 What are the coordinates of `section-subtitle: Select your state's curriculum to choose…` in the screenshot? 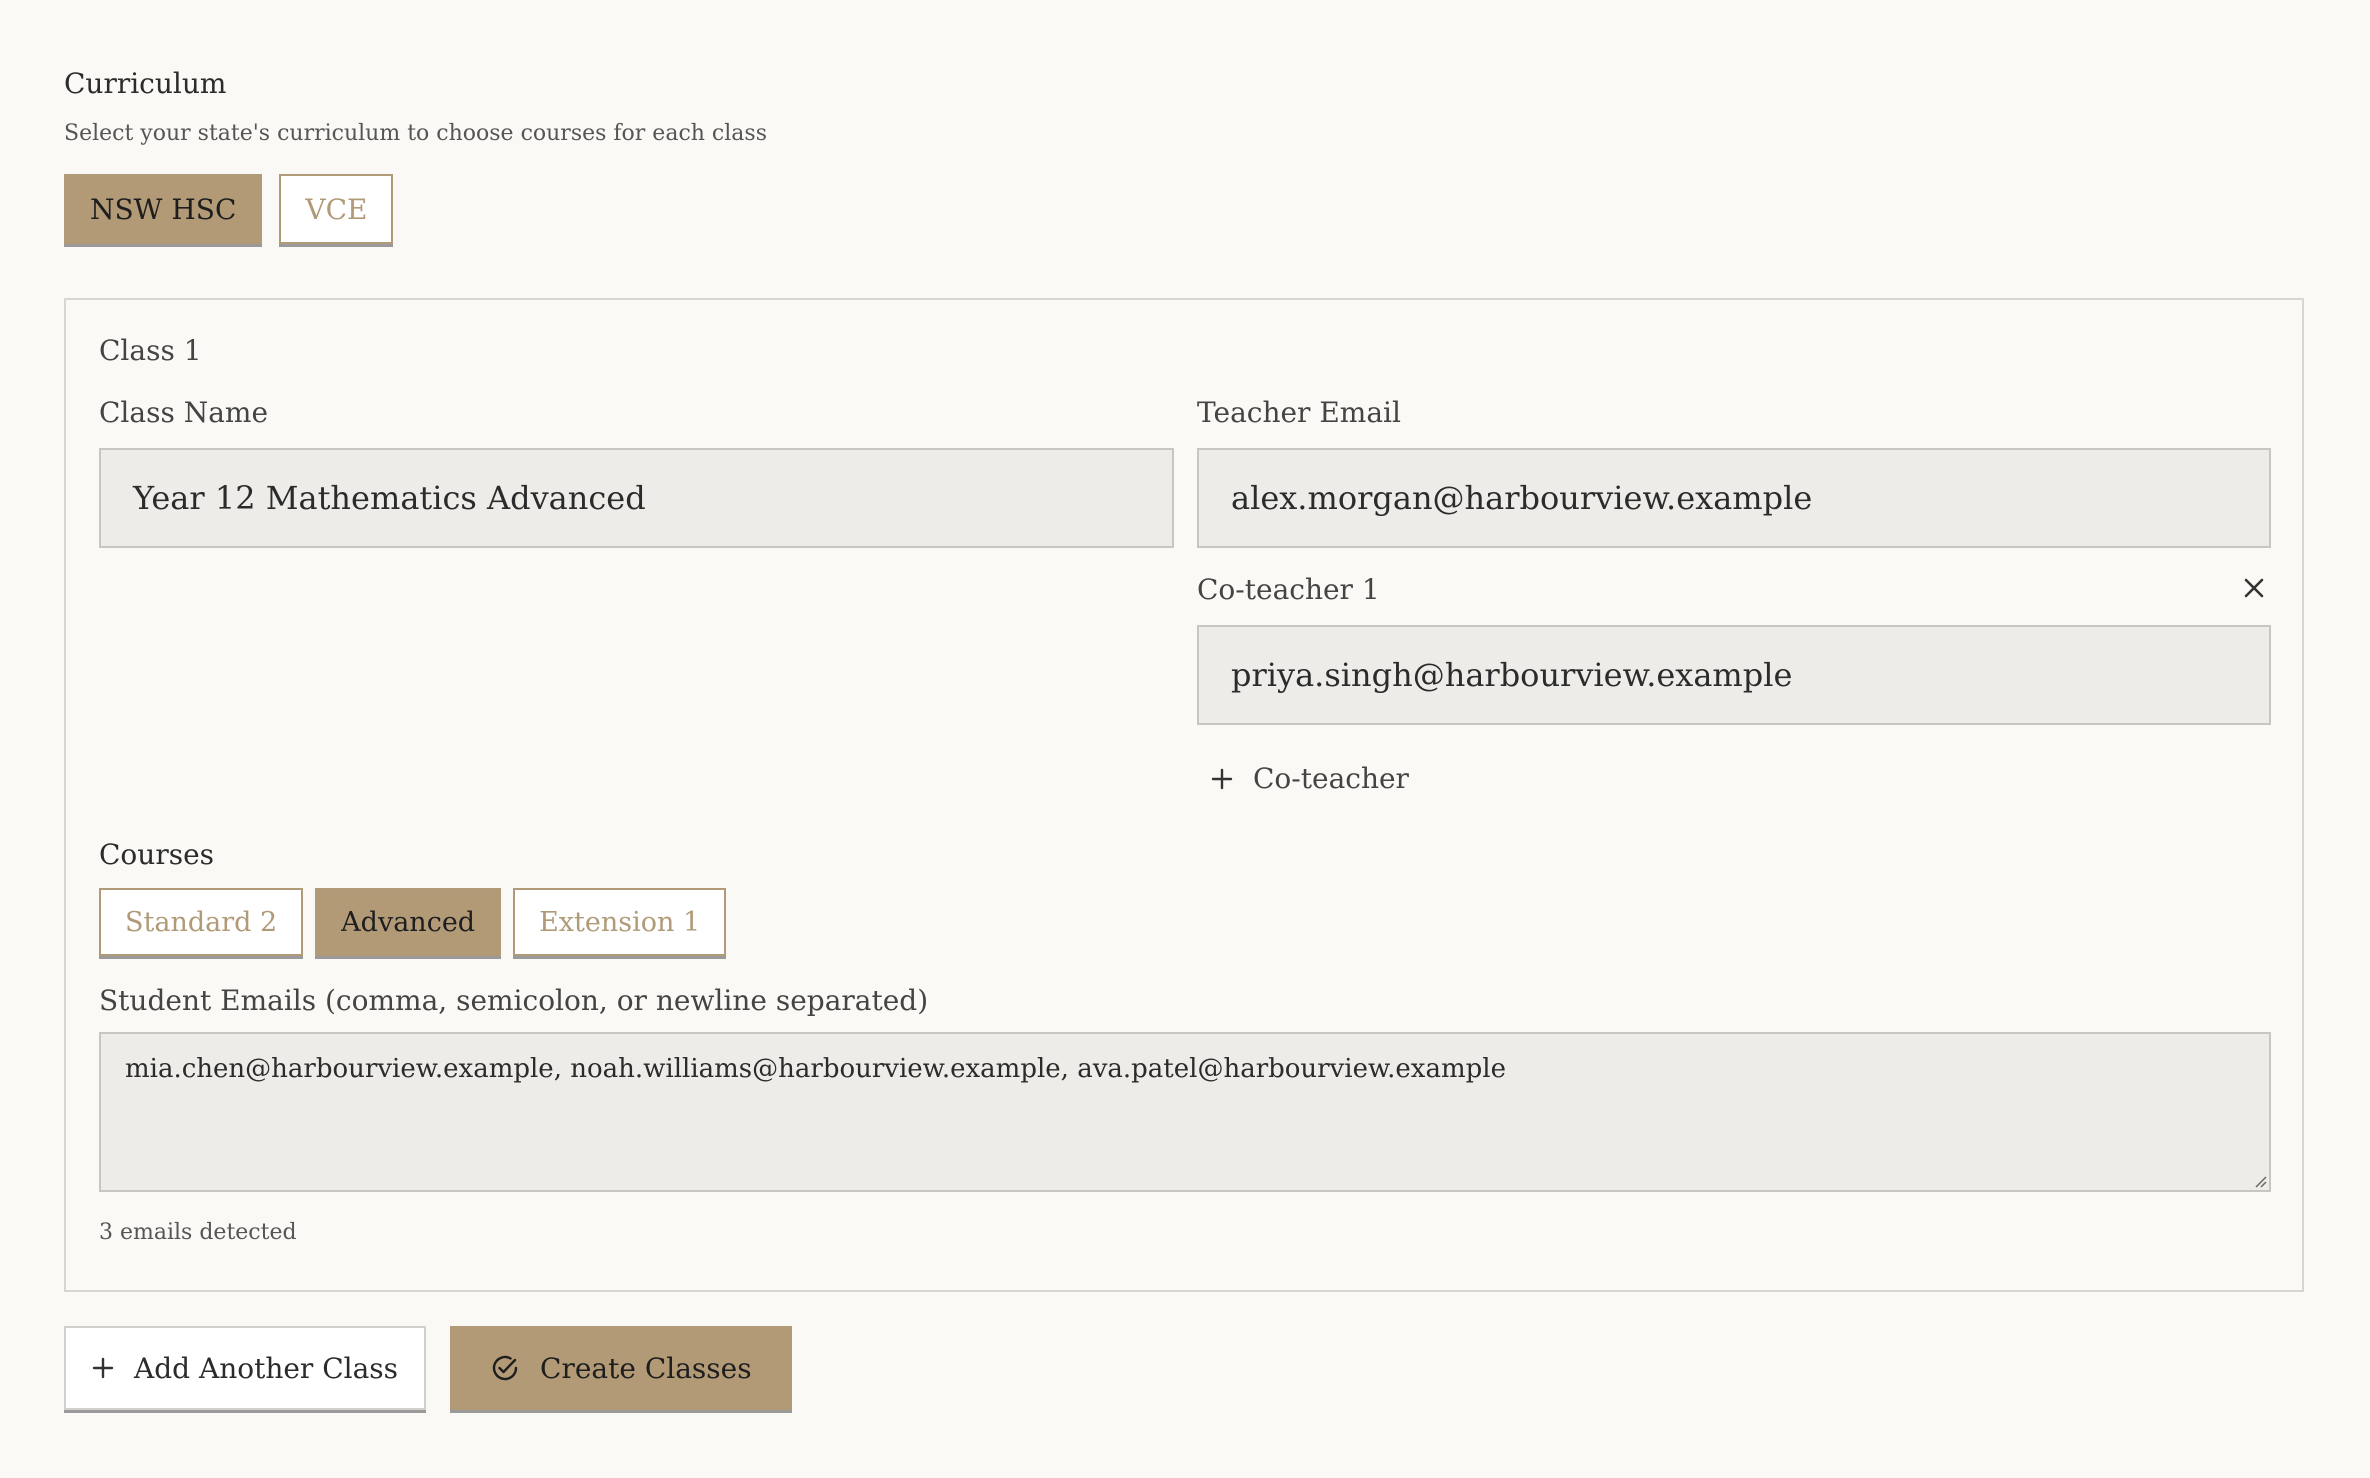 It's located at (415, 133).